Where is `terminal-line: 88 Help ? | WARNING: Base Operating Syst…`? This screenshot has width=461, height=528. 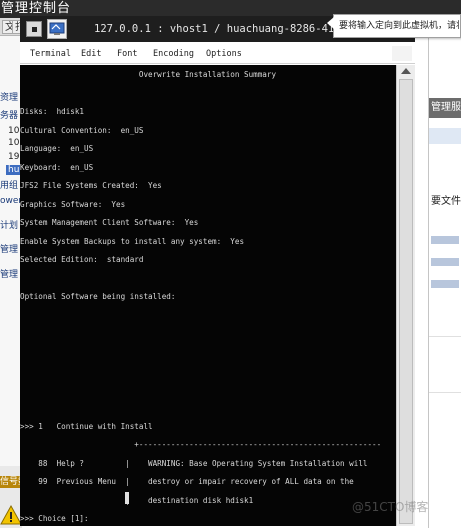 terminal-line: 88 Help ? | WARNING: Base Operating Syst… is located at coordinates (194, 463).